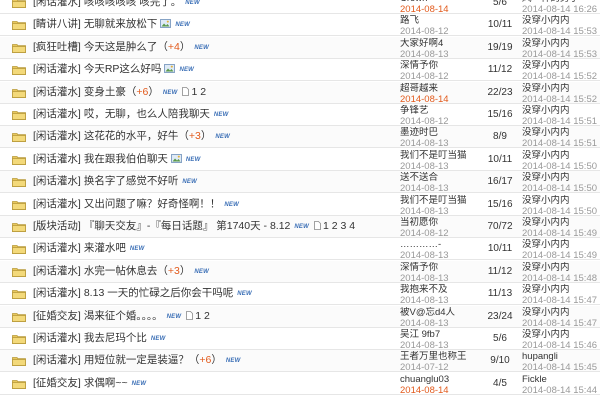 The height and width of the screenshot is (404, 600). I want to click on last-post-date: 2014-08-14 15:48, so click(561, 278).